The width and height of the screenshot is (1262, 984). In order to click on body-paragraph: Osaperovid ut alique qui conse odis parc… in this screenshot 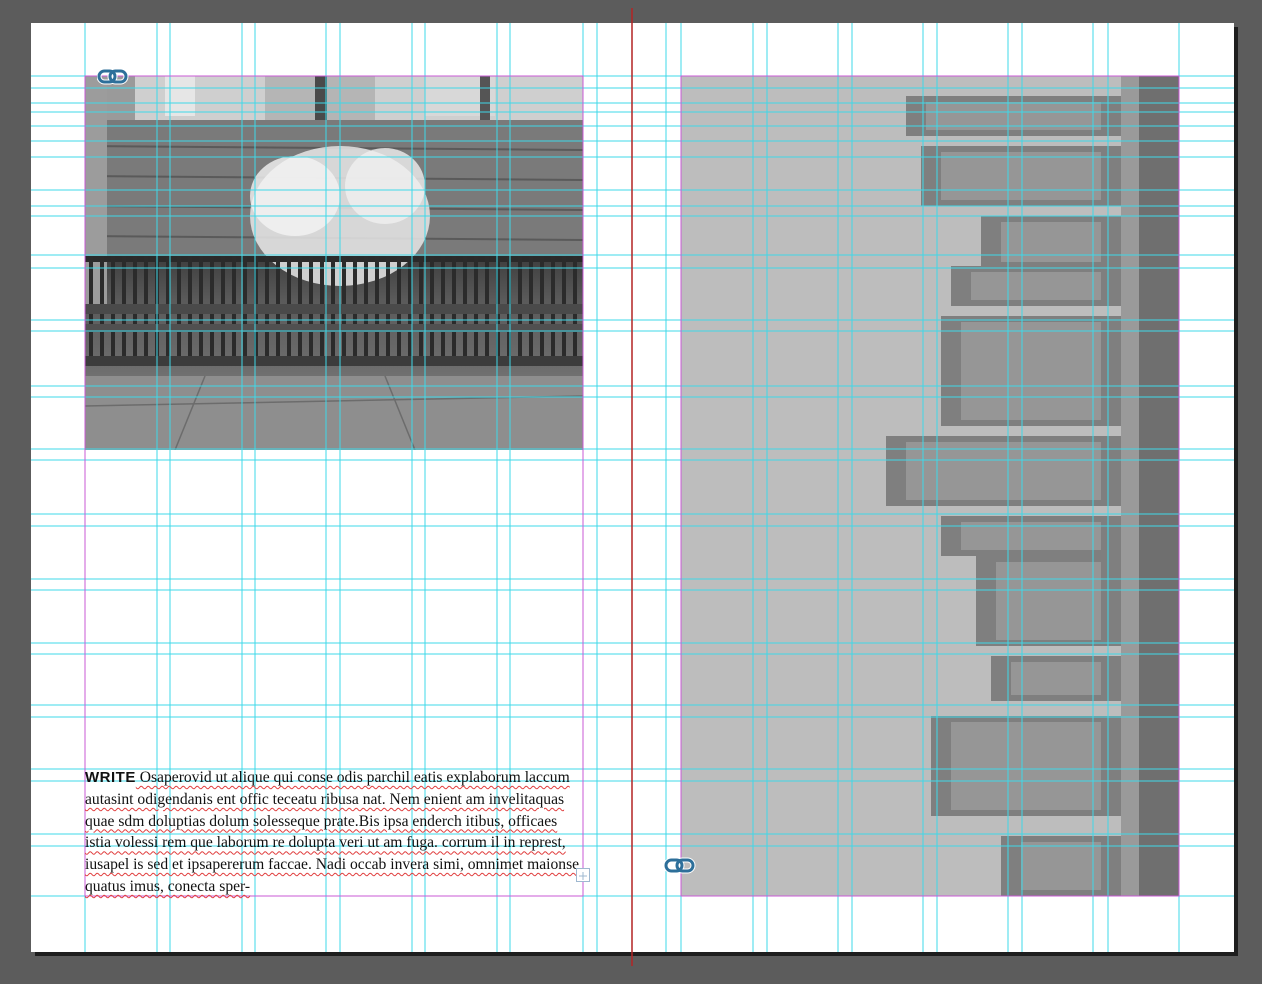, I will do `click(332, 832)`.